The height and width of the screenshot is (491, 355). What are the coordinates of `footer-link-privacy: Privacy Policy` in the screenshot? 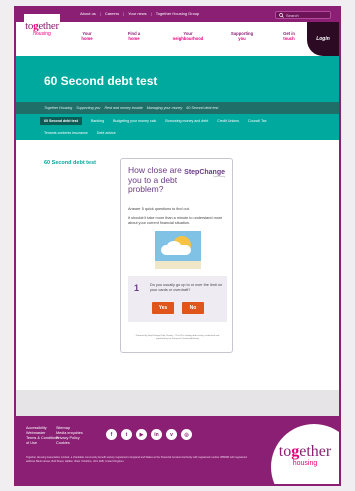 It's located at (76, 438).